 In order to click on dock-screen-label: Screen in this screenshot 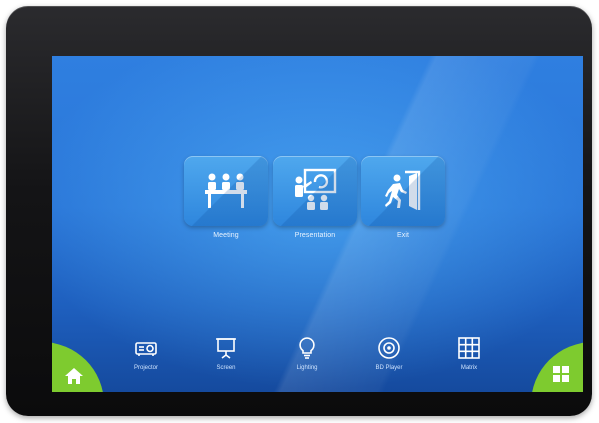, I will do `click(226, 368)`.